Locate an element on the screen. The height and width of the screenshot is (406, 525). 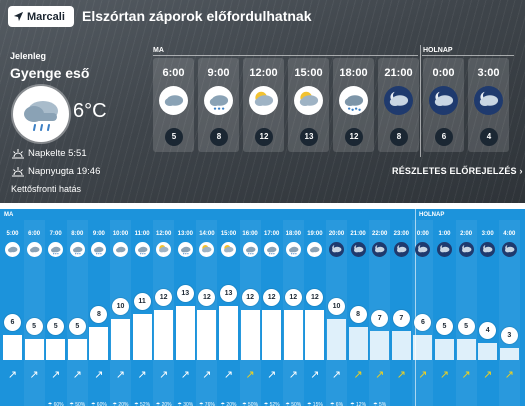
hourly-time: 7:00 is located at coordinates (55, 234).